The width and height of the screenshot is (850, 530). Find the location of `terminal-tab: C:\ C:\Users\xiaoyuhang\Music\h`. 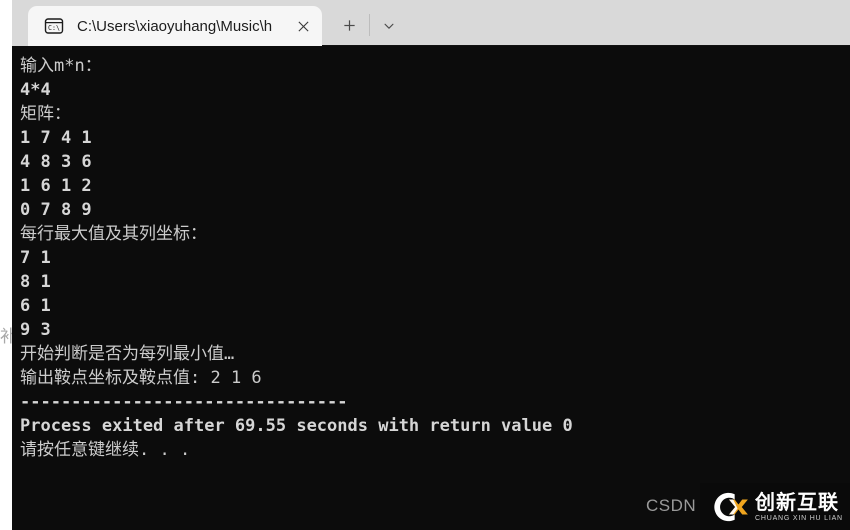

terminal-tab: C:\ C:\Users\xiaoyuhang\Music\h is located at coordinates (175, 26).